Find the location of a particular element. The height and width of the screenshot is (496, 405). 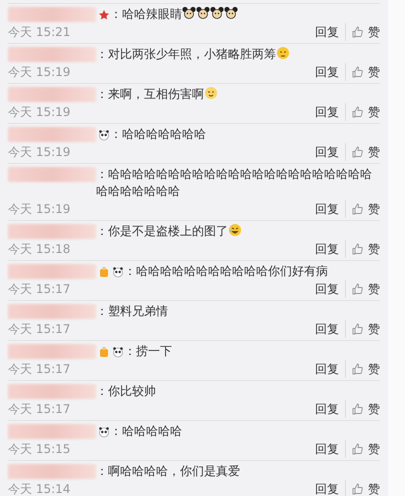

comment-time: 今天 15:15 is located at coordinates (39, 449).